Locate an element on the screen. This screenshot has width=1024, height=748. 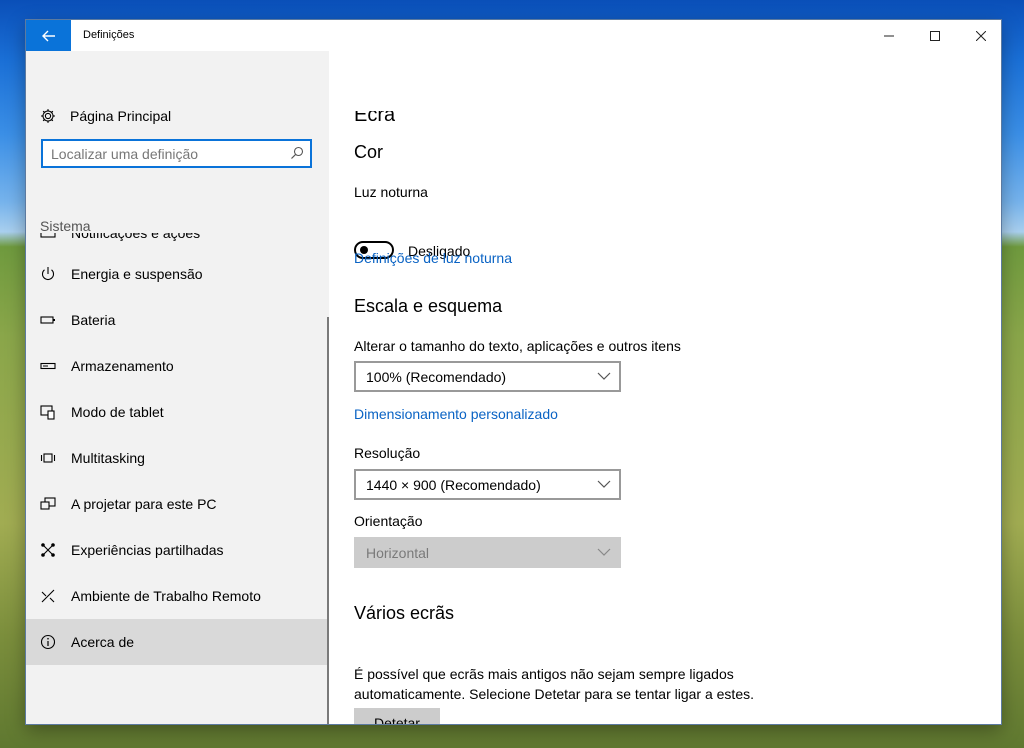
back-button is located at coordinates (48, 35).